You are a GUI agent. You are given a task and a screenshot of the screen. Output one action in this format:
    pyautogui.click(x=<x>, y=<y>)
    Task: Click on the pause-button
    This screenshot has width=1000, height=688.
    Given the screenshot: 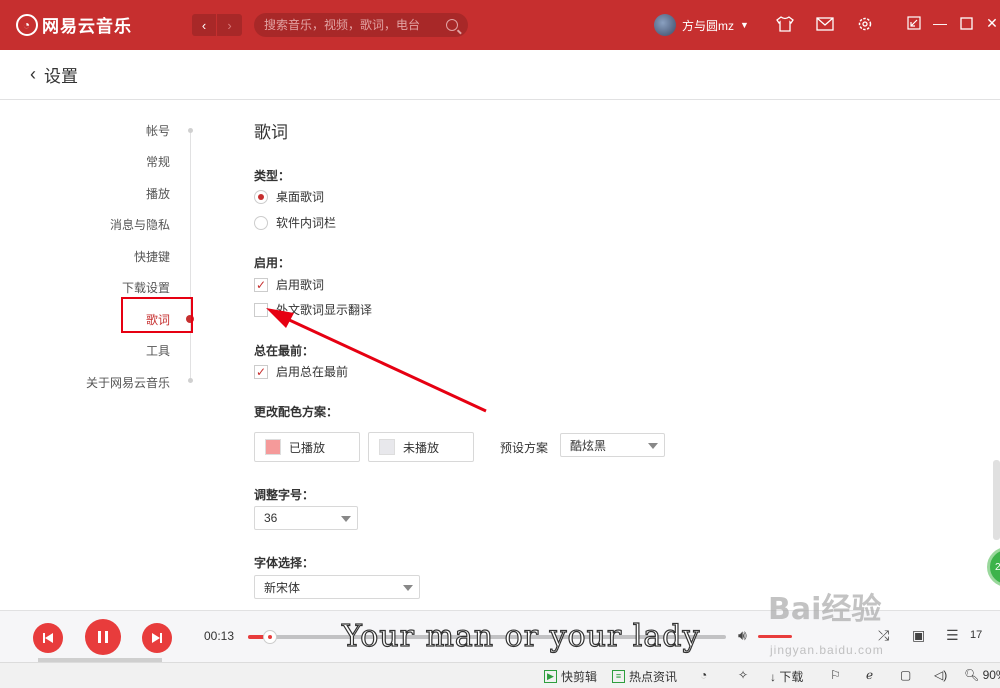 What is the action you would take?
    pyautogui.click(x=103, y=637)
    